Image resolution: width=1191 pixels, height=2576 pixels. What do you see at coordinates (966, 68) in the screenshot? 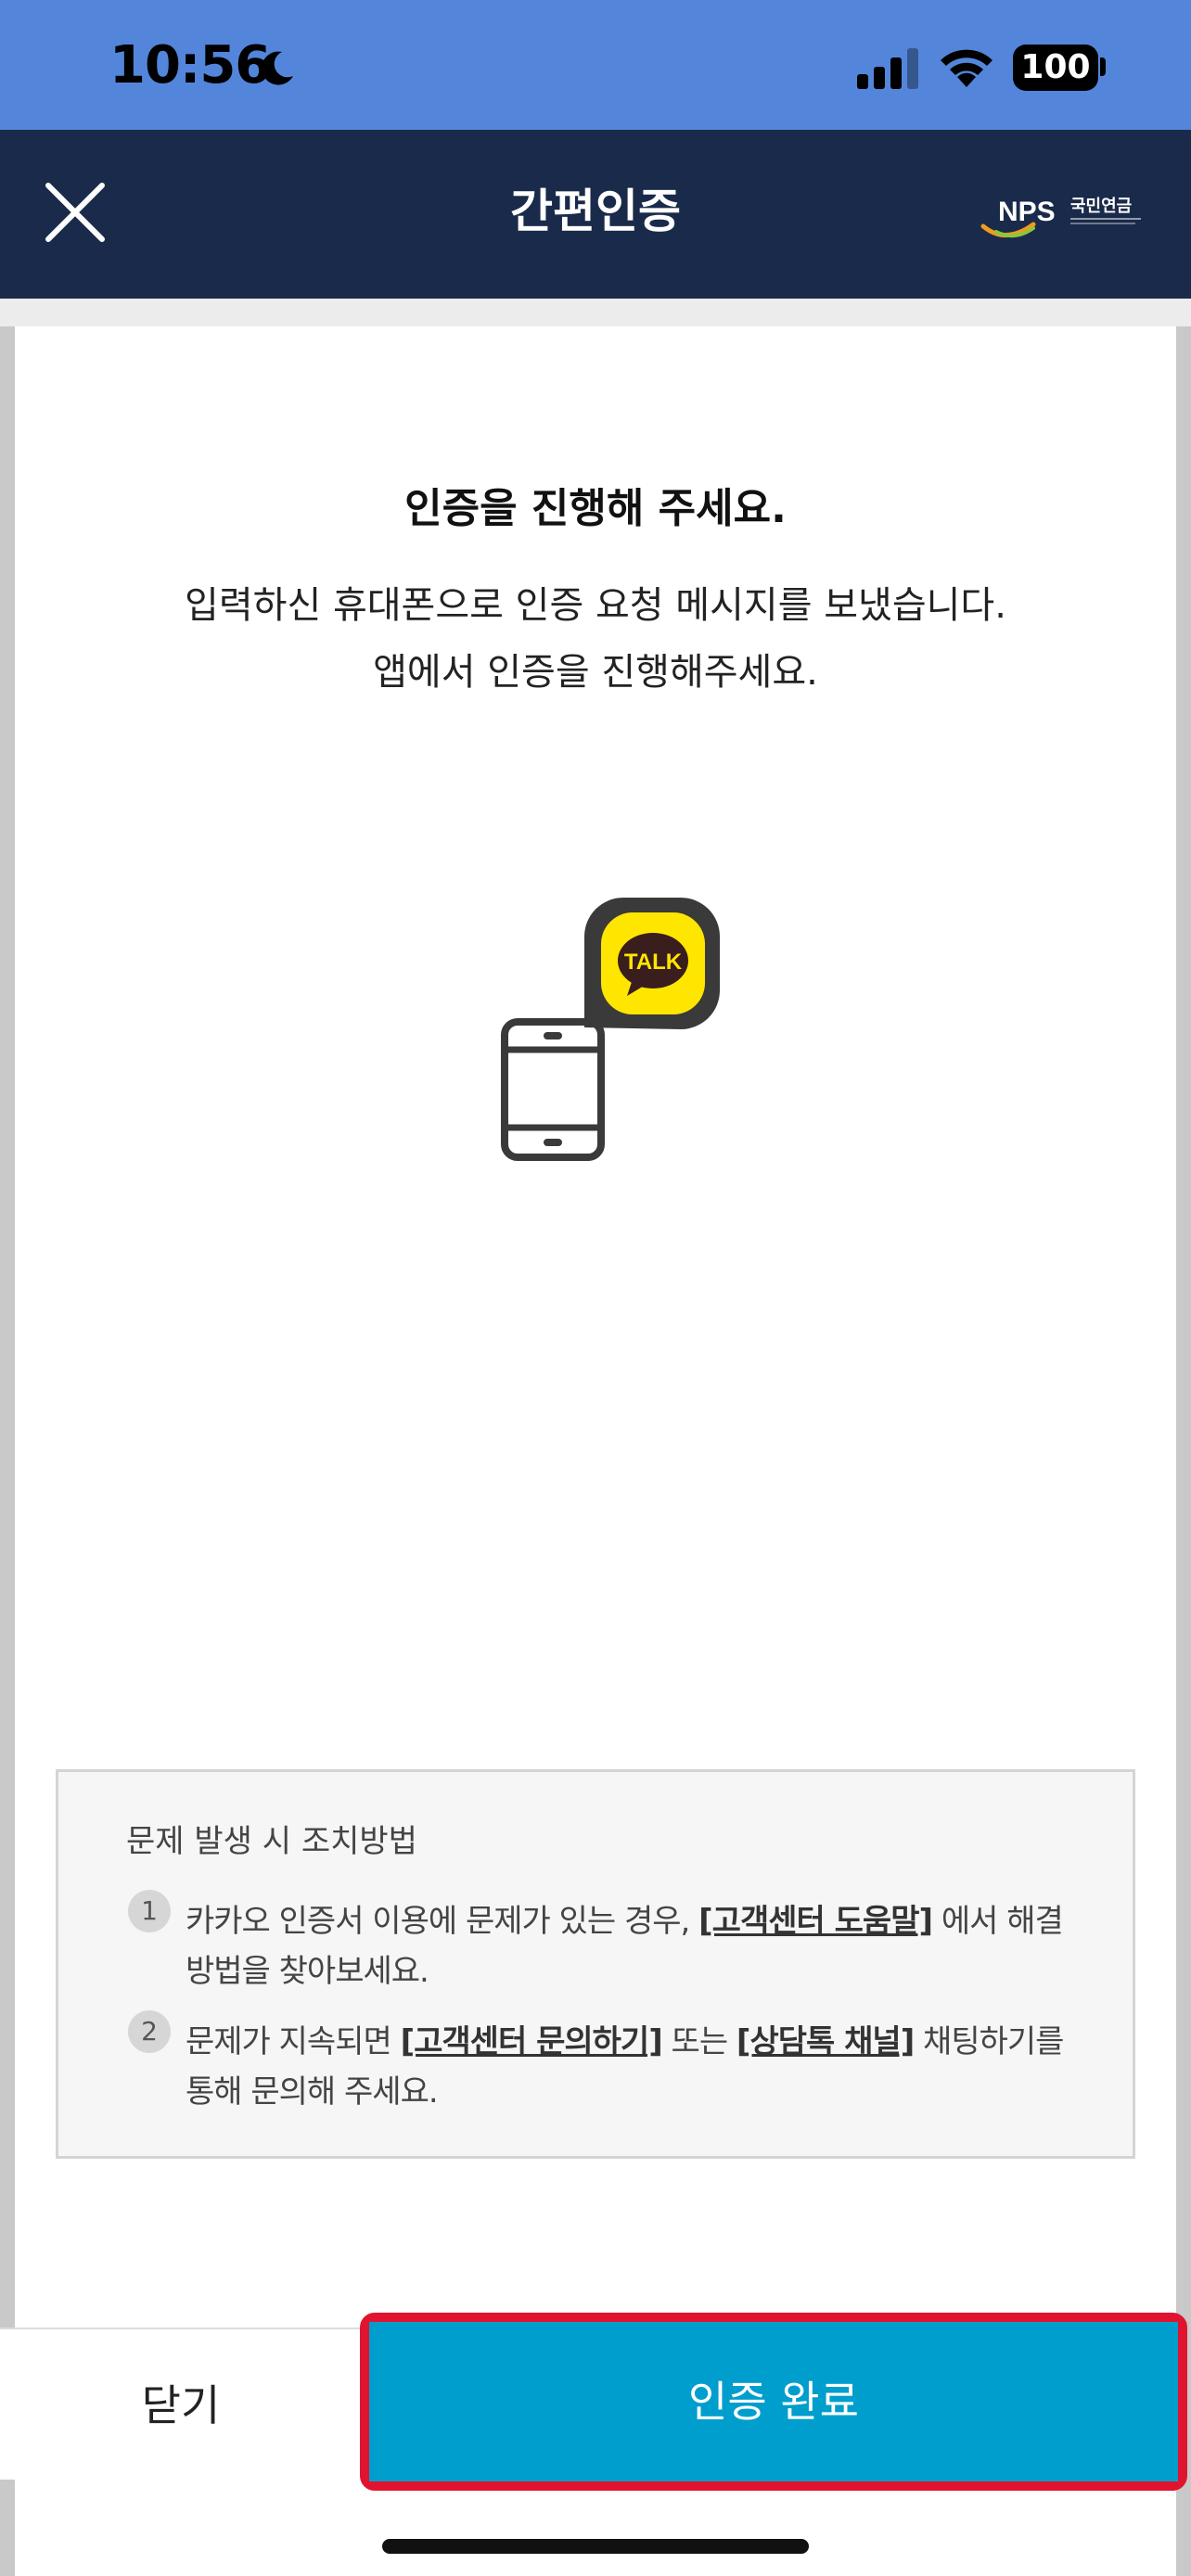
I see `wifi-icon` at bounding box center [966, 68].